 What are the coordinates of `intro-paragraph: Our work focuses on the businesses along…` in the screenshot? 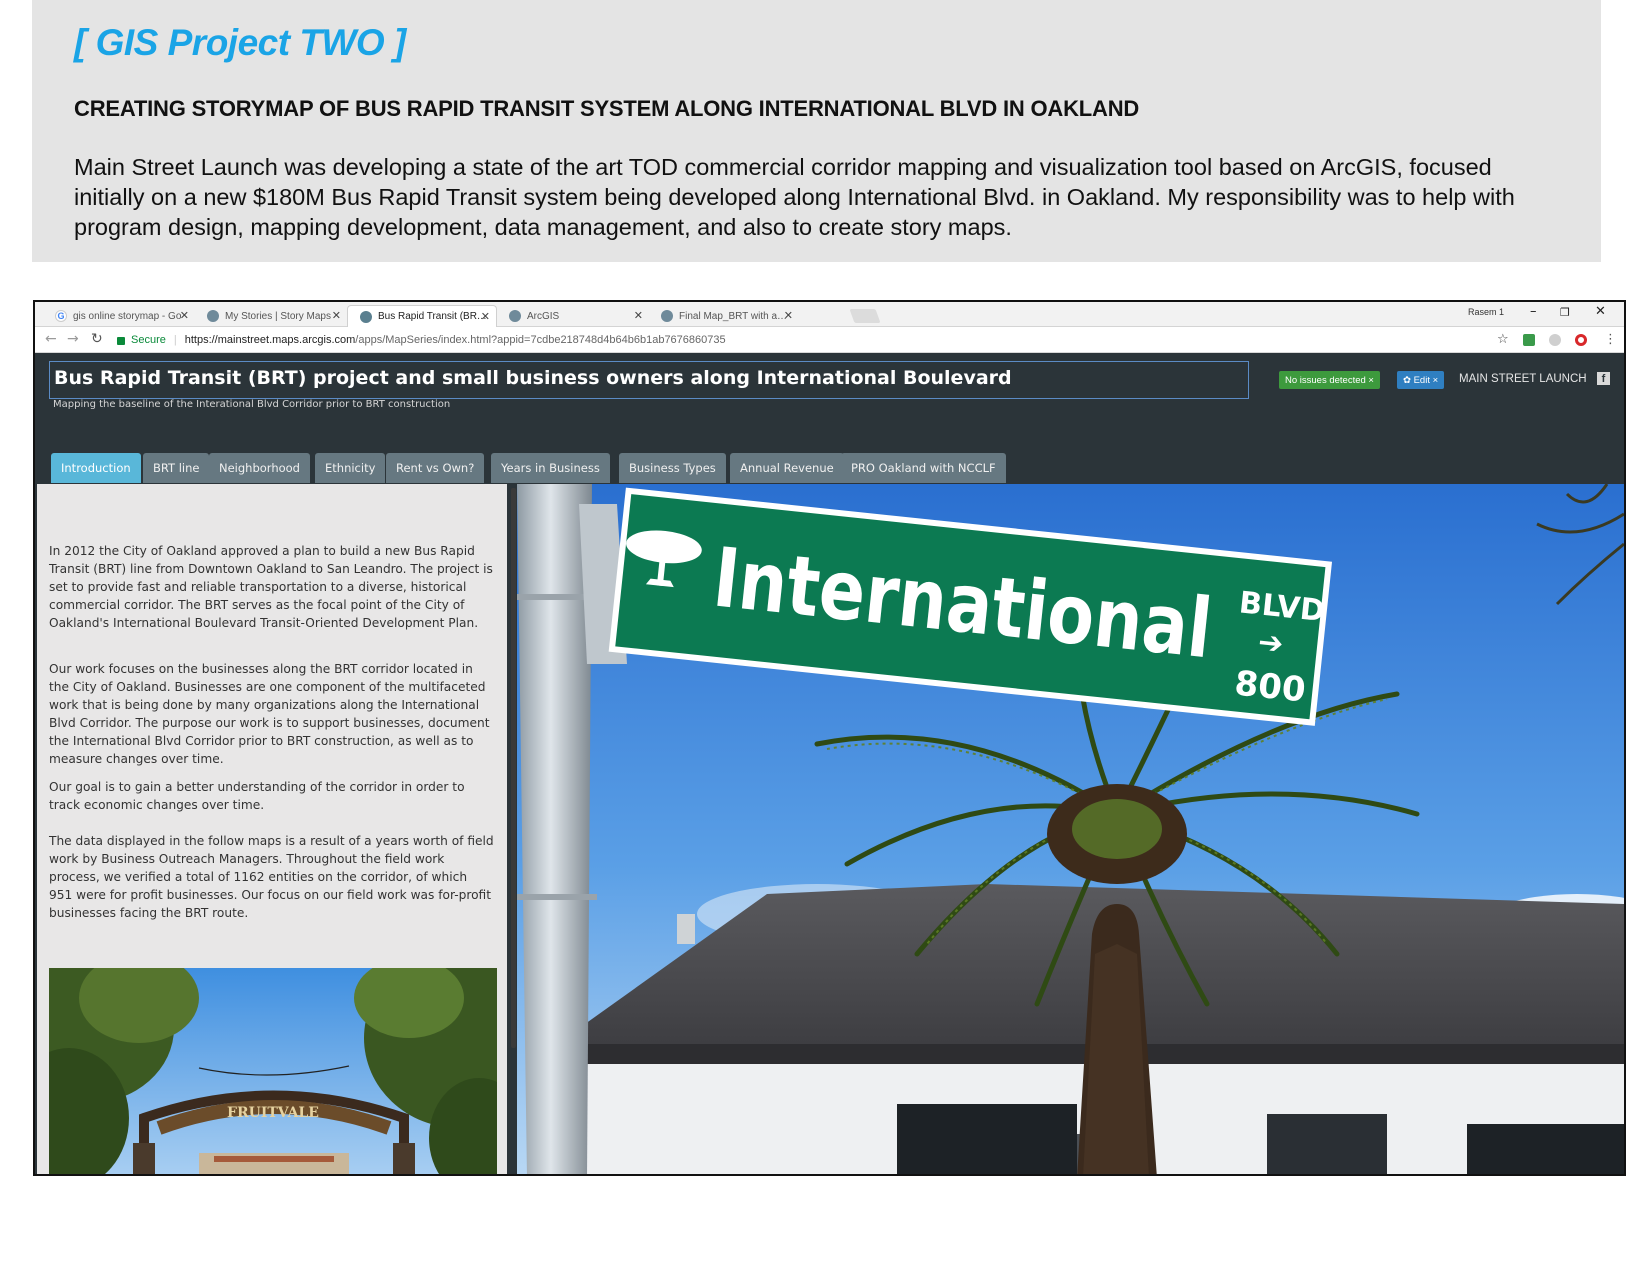 It's located at (269, 714).